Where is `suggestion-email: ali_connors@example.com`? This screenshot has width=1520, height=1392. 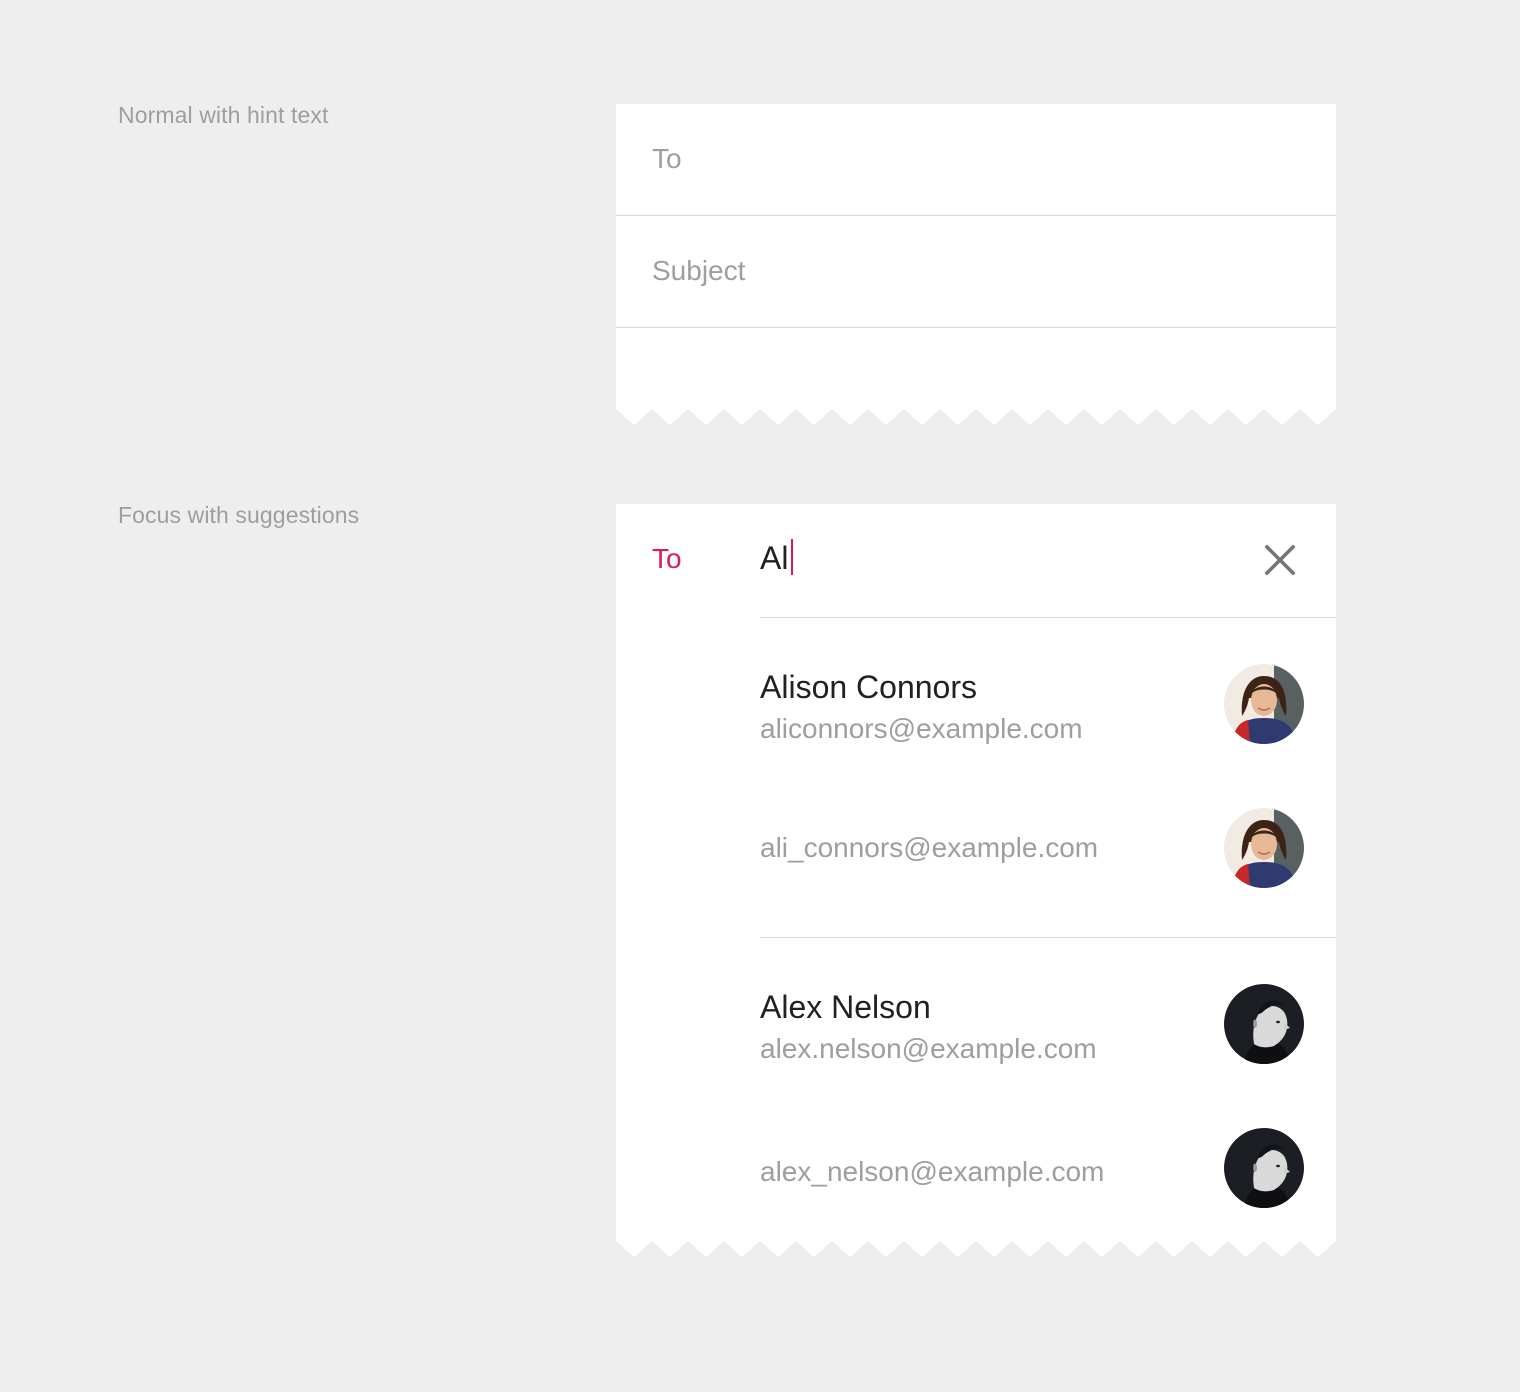 suggestion-email: ali_connors@example.com is located at coordinates (929, 847).